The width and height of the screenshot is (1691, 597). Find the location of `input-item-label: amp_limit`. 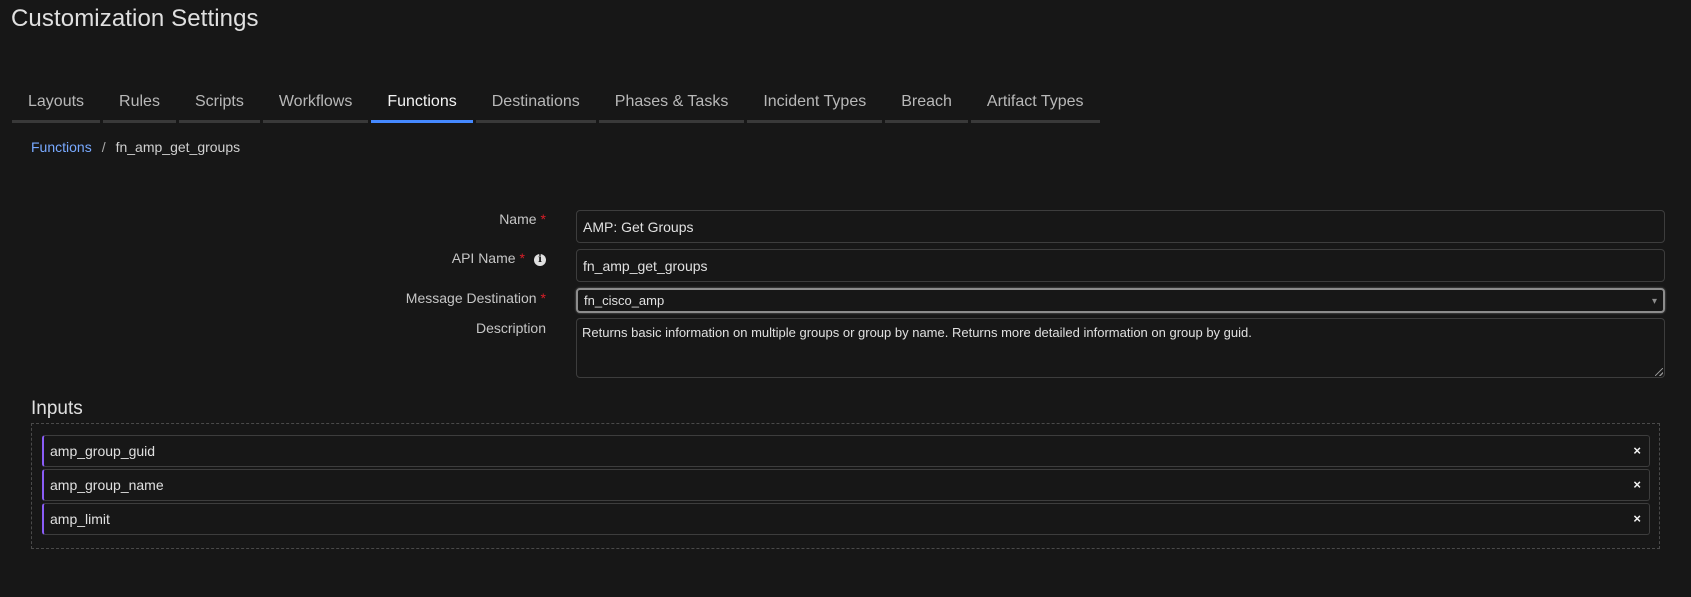

input-item-label: amp_limit is located at coordinates (80, 519).